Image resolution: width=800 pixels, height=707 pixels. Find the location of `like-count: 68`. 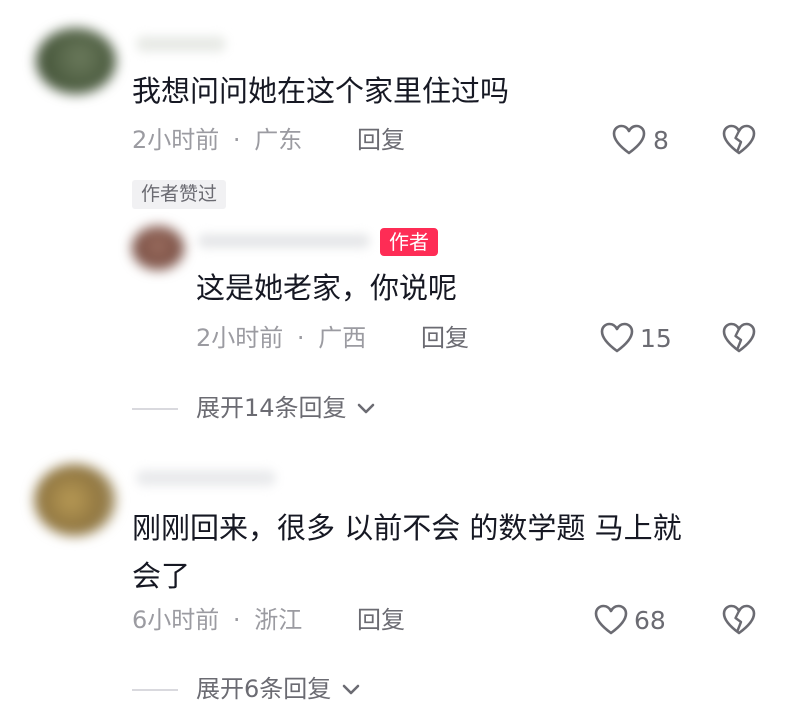

like-count: 68 is located at coordinates (650, 620).